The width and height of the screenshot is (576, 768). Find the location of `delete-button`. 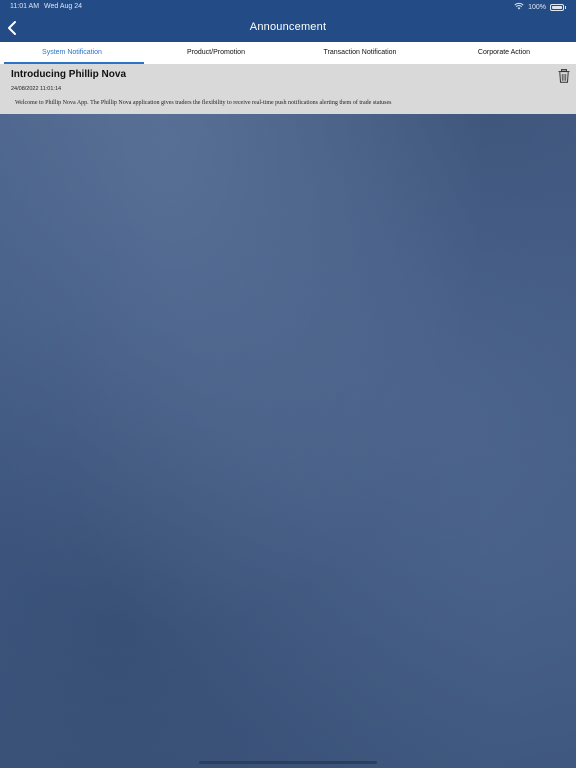

delete-button is located at coordinates (564, 76).